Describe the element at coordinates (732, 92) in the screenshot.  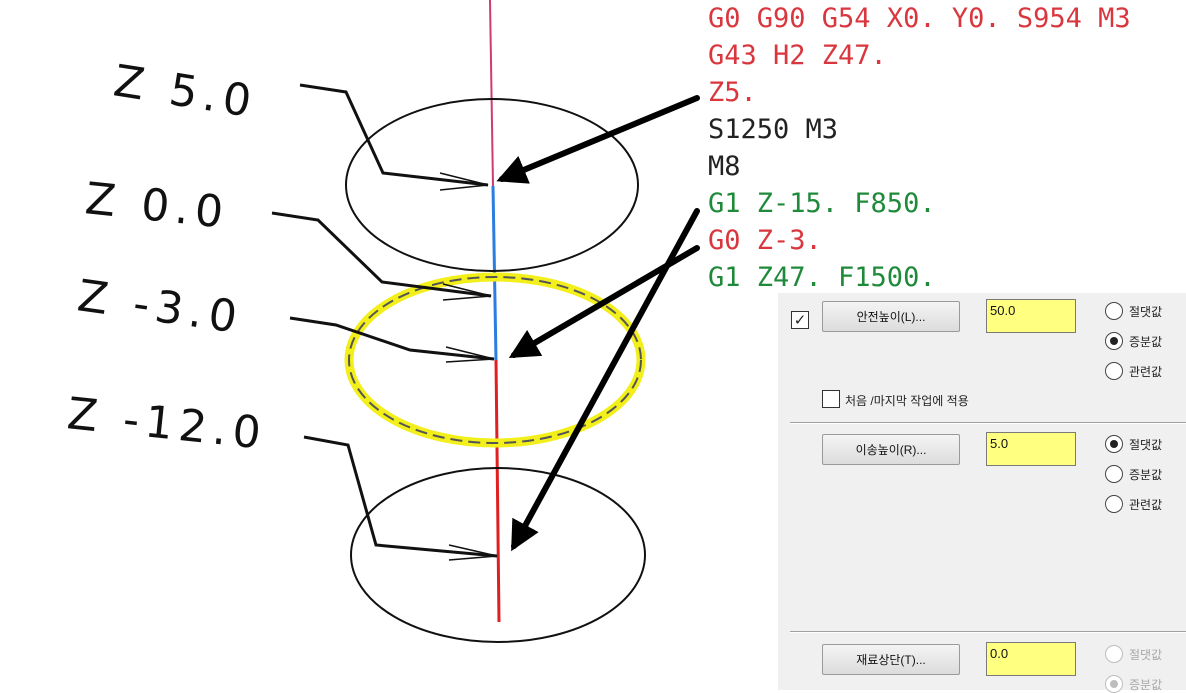
I see `code-line: Z5.` at that location.